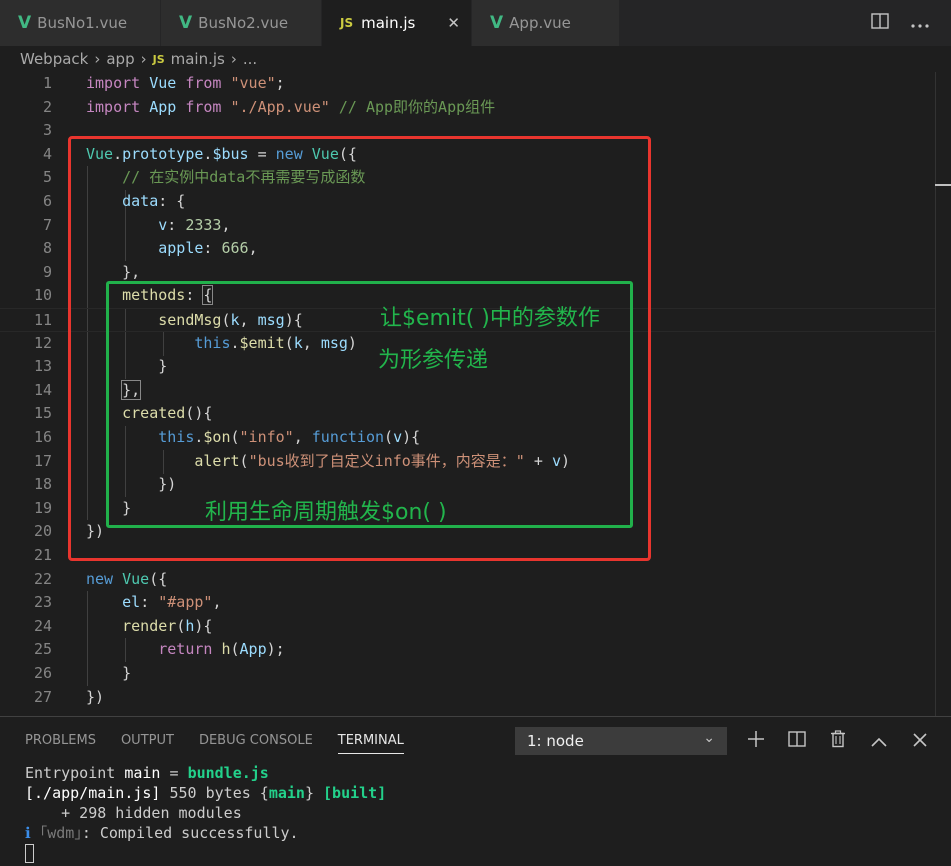 The image size is (951, 866). Describe the element at coordinates (69, 696) in the screenshot. I see `code-line: 27})` at that location.